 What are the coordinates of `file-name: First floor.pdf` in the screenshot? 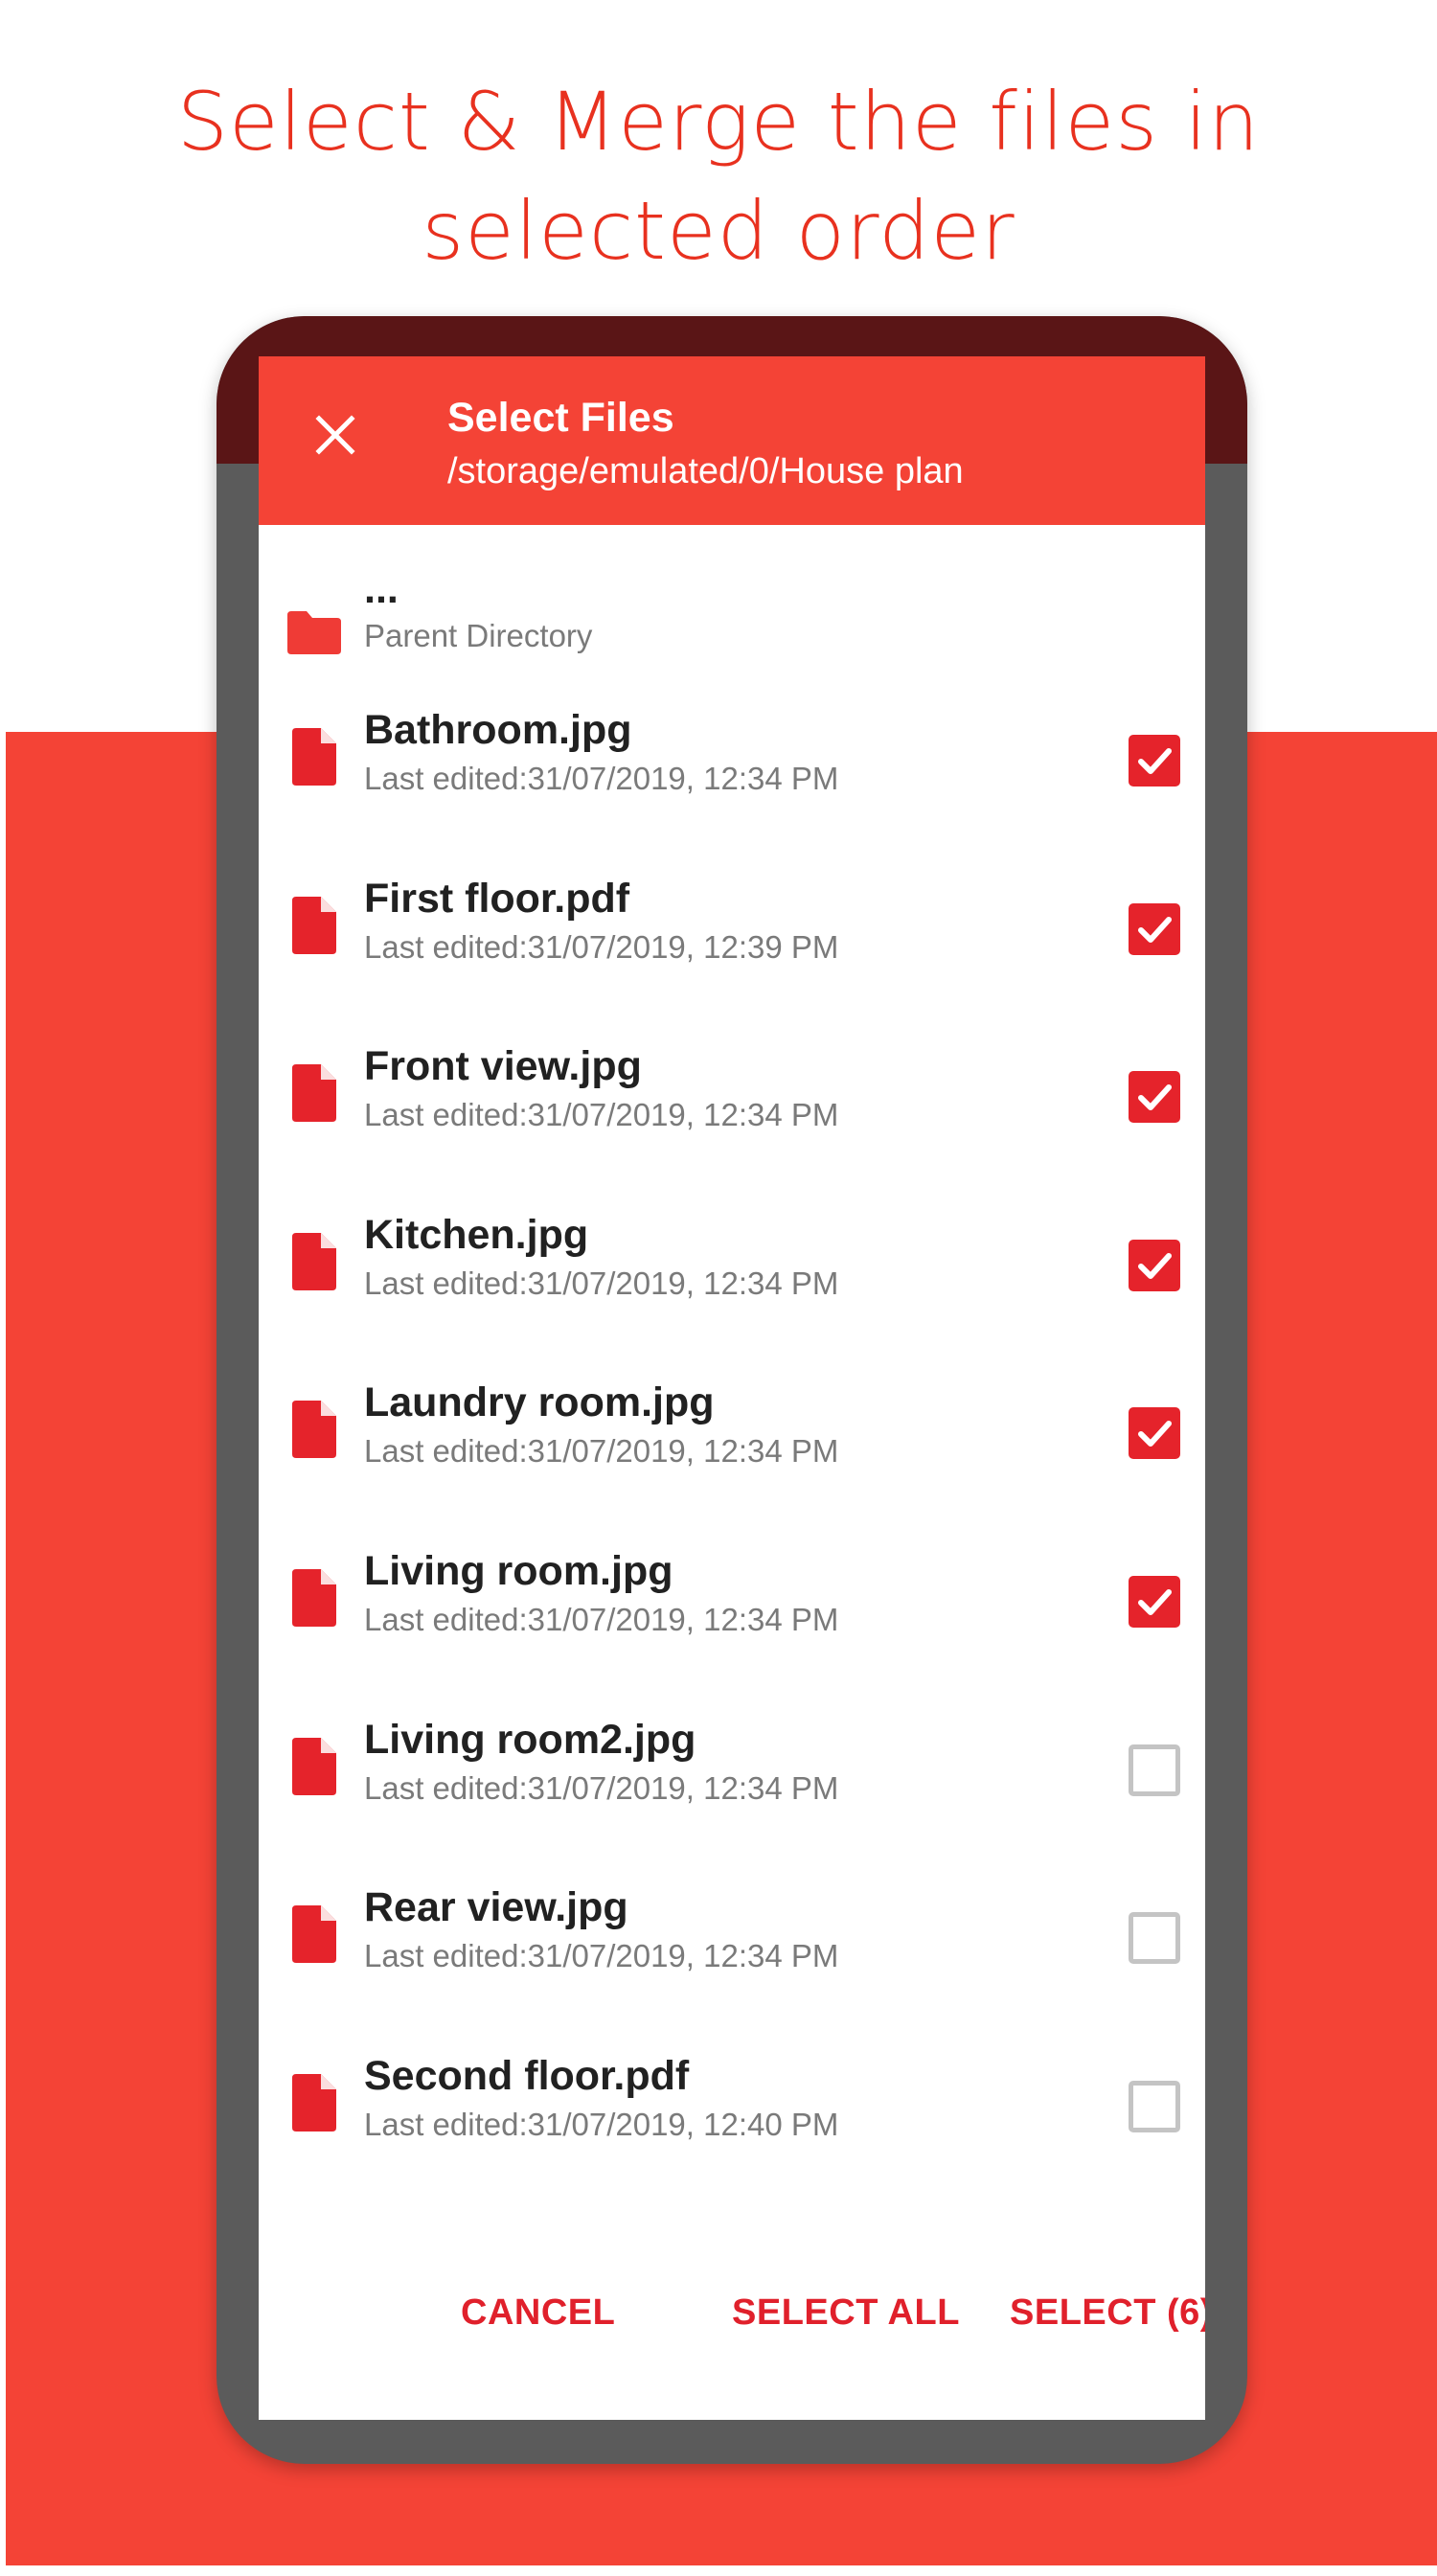 It's located at (497, 899).